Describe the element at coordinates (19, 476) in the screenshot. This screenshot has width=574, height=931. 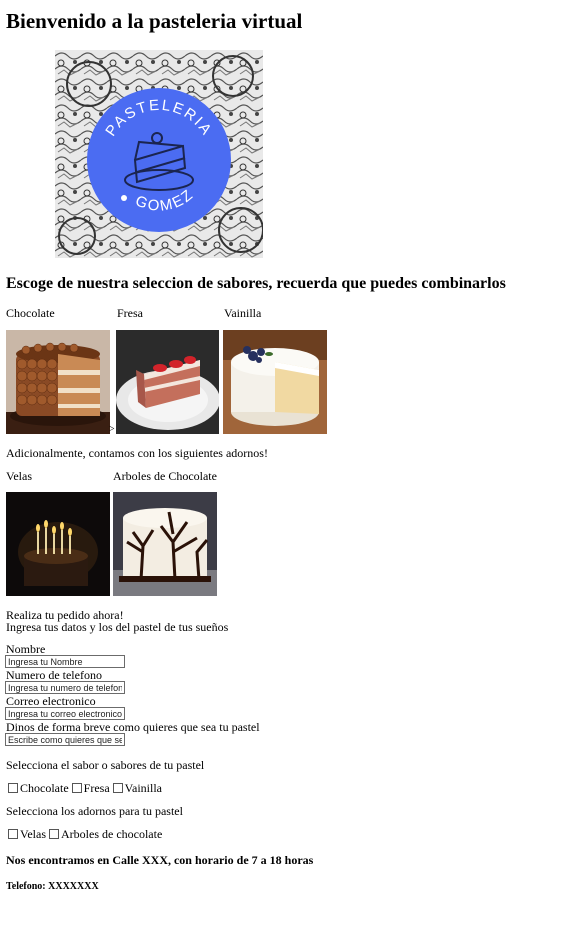
I see `decor-label-velas: Velas` at that location.